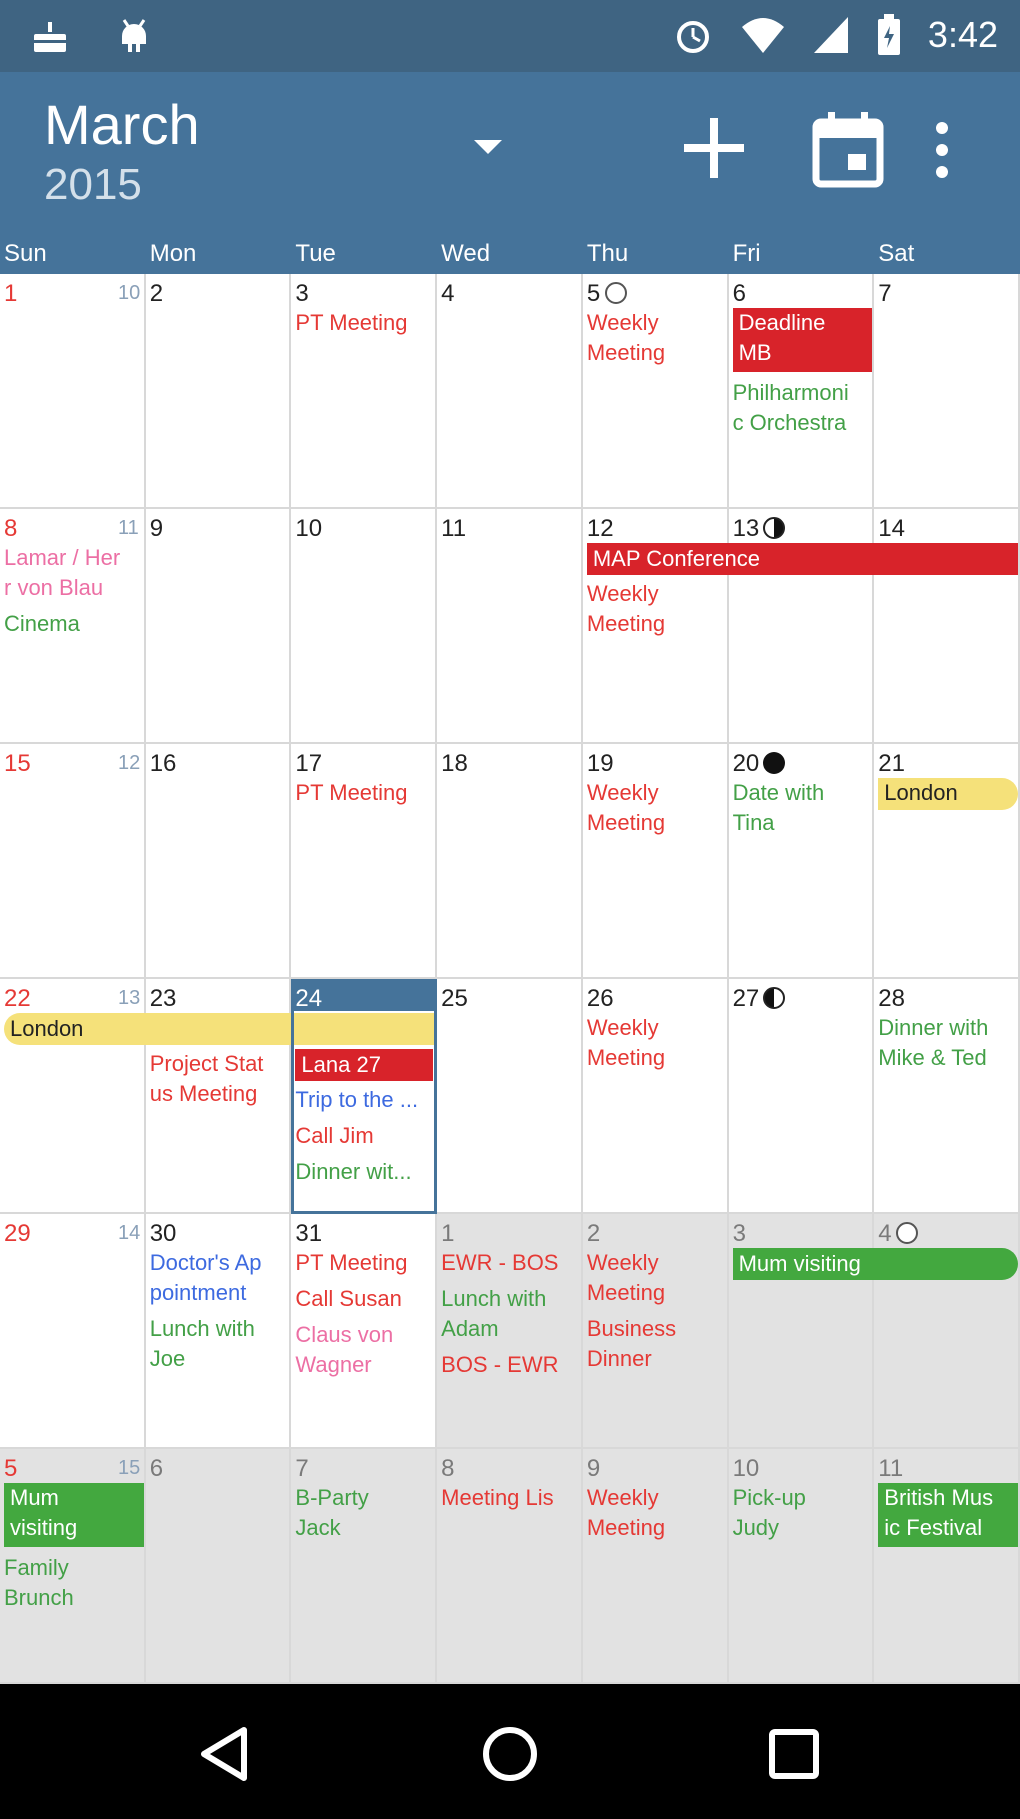  I want to click on day-cell: 25, so click(510, 1096).